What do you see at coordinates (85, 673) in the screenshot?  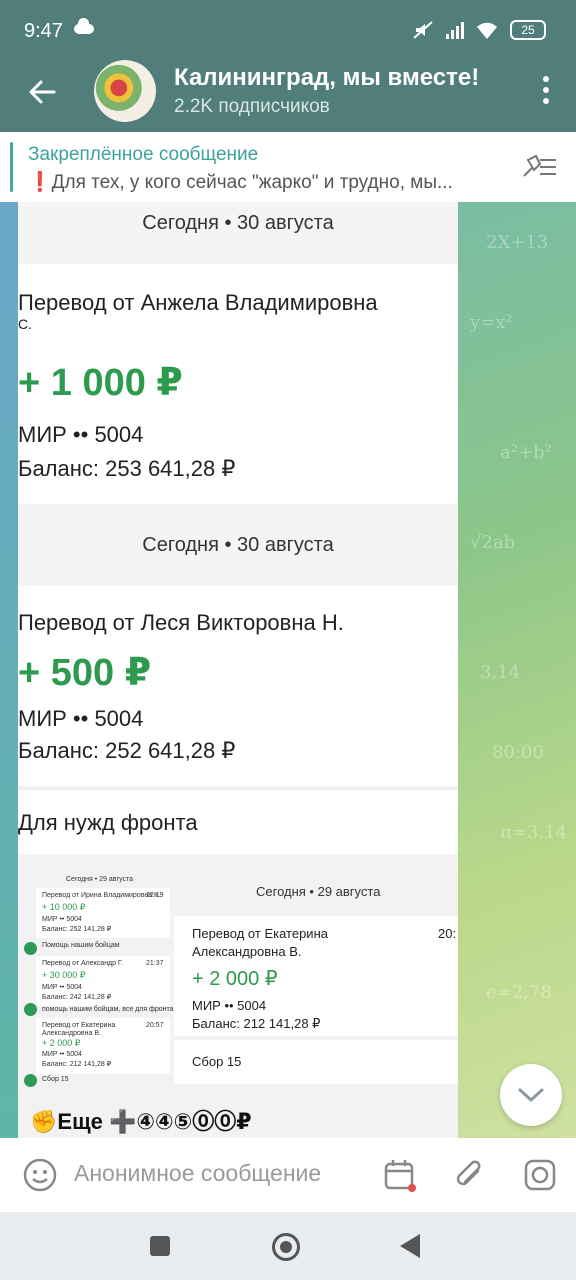 I see `receipt-amount: + 500 ₽` at bounding box center [85, 673].